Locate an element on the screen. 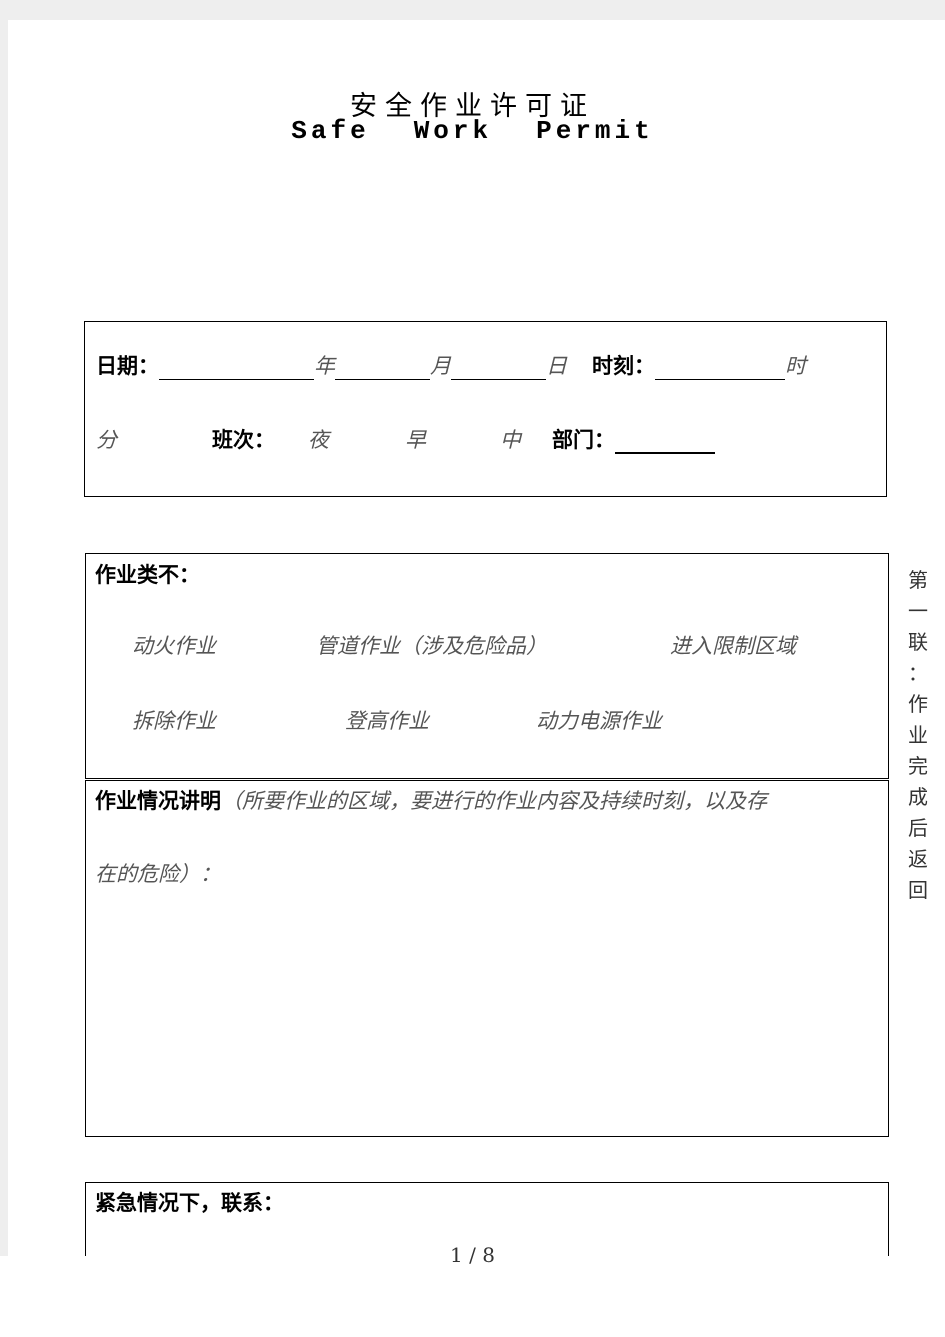 The width and height of the screenshot is (945, 1337). type-pipeline: 管道作业（涉及危险品） is located at coordinates (431, 645).